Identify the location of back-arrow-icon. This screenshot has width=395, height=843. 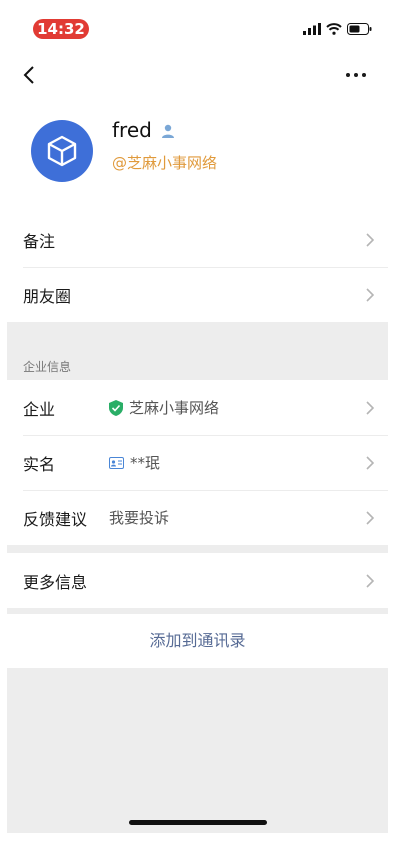
(30, 75).